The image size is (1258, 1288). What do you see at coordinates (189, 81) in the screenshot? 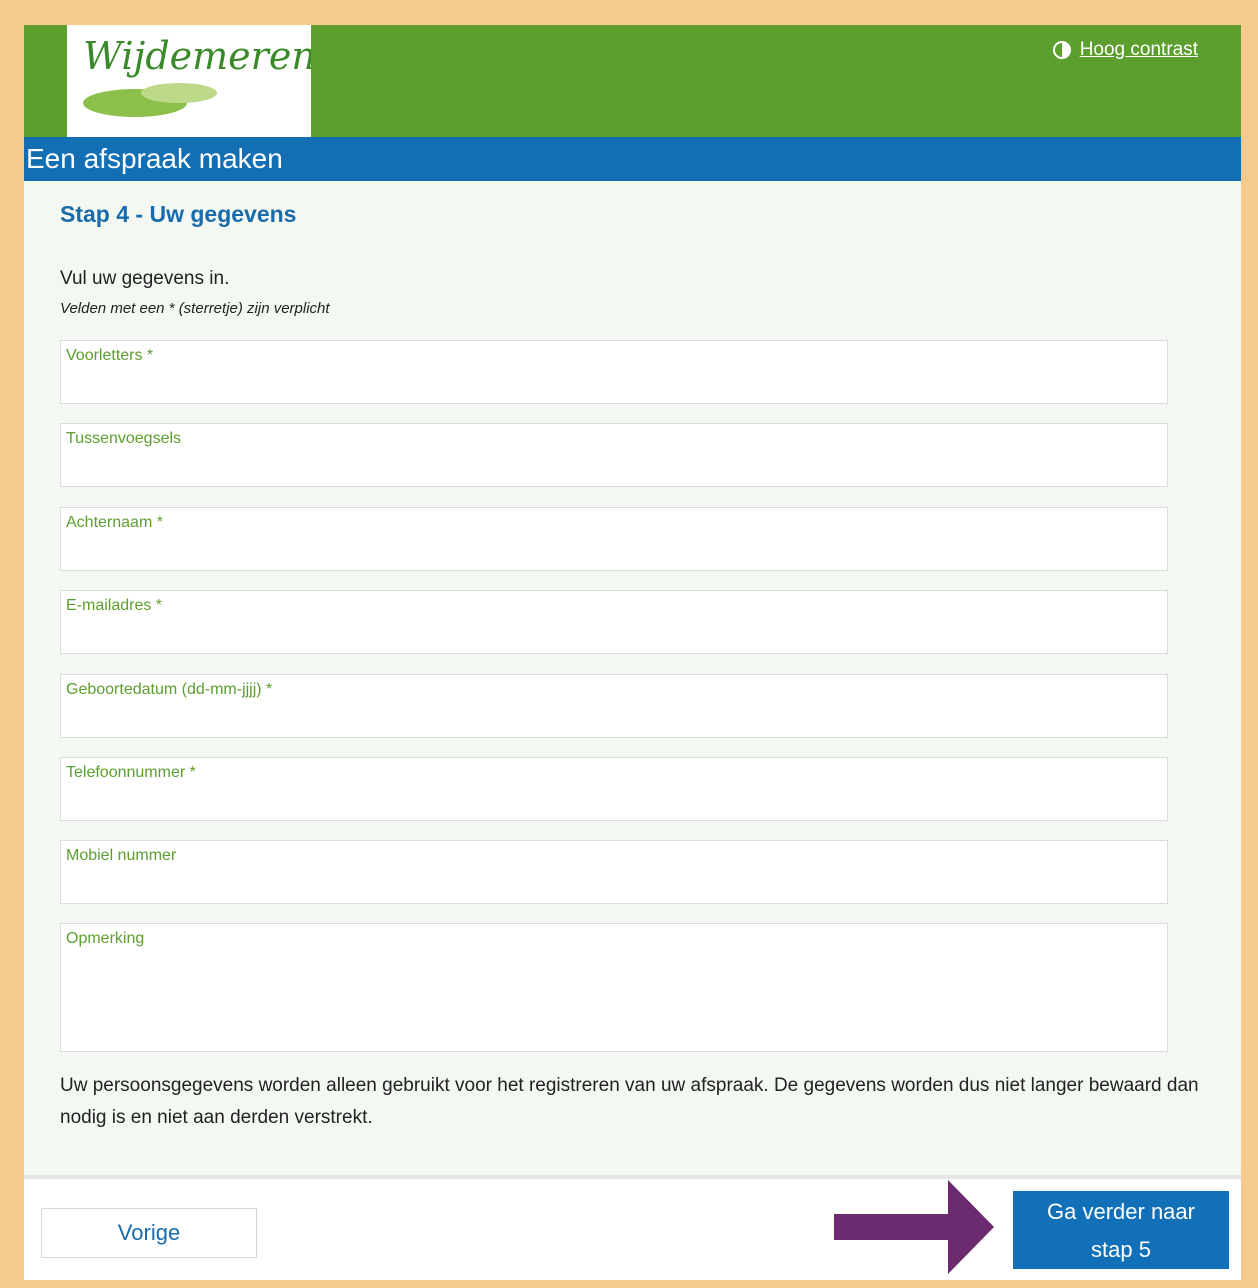
I see `wijdemeren-logo: Wijdemeren` at bounding box center [189, 81].